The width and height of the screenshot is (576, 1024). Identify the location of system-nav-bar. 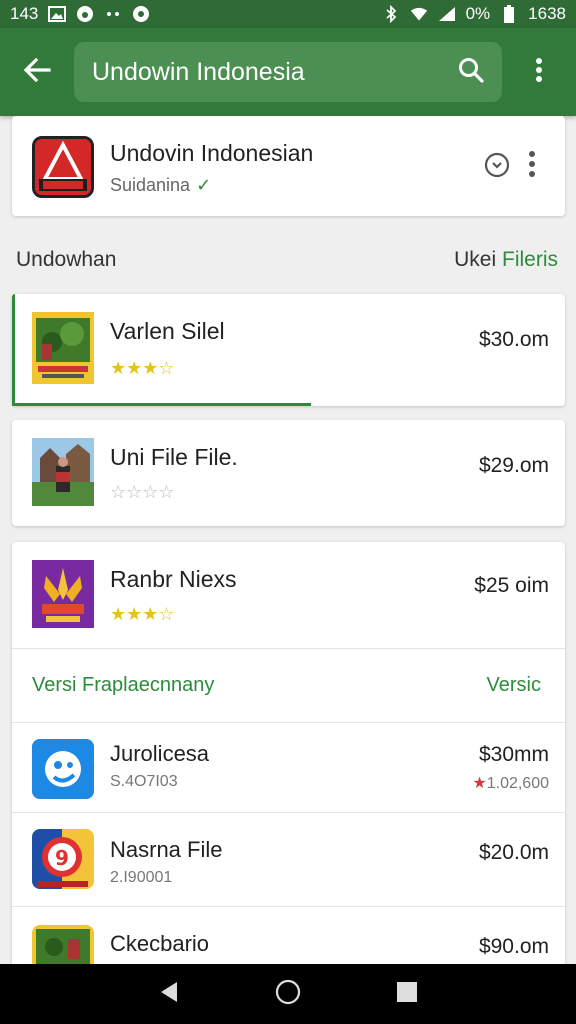
(288, 994).